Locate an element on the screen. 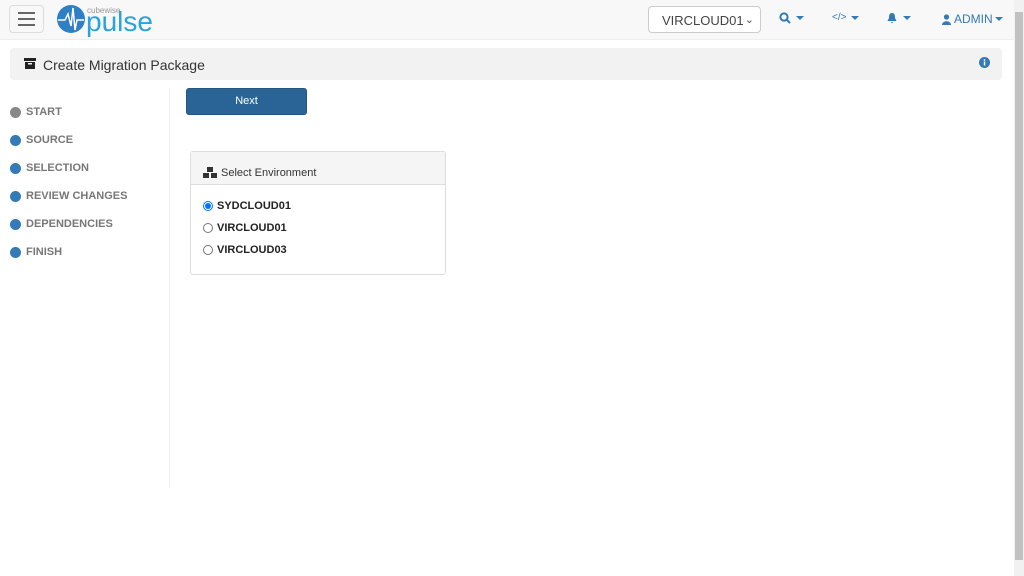  environment-option: VIRCLOUD03 is located at coordinates (318, 250).